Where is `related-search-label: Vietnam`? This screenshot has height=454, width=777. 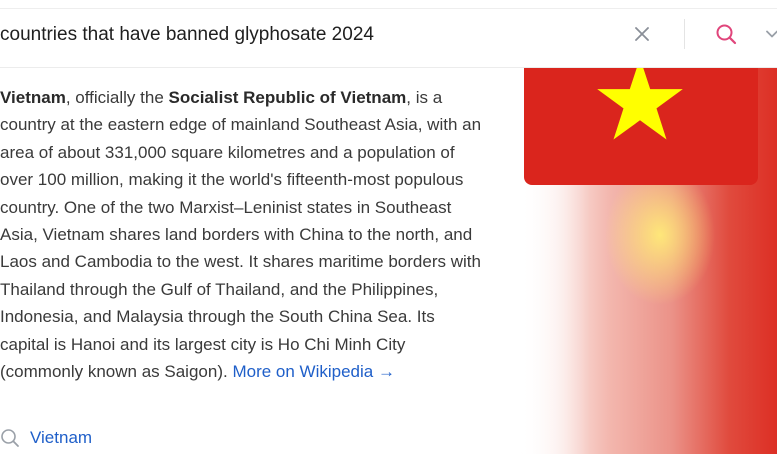 related-search-label: Vietnam is located at coordinates (61, 437).